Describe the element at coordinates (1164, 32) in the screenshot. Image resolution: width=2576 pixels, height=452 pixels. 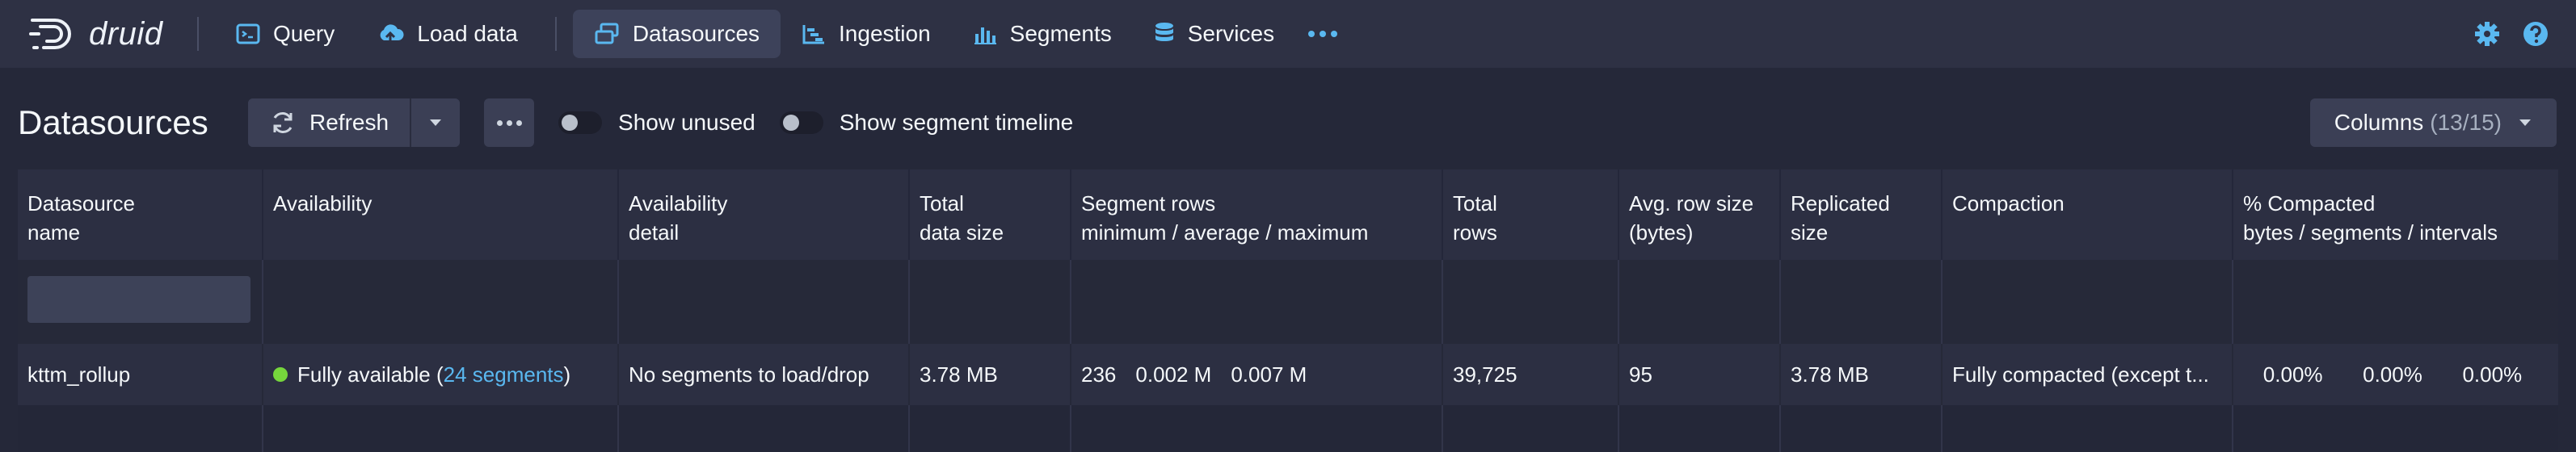
I see `database-icon` at that location.